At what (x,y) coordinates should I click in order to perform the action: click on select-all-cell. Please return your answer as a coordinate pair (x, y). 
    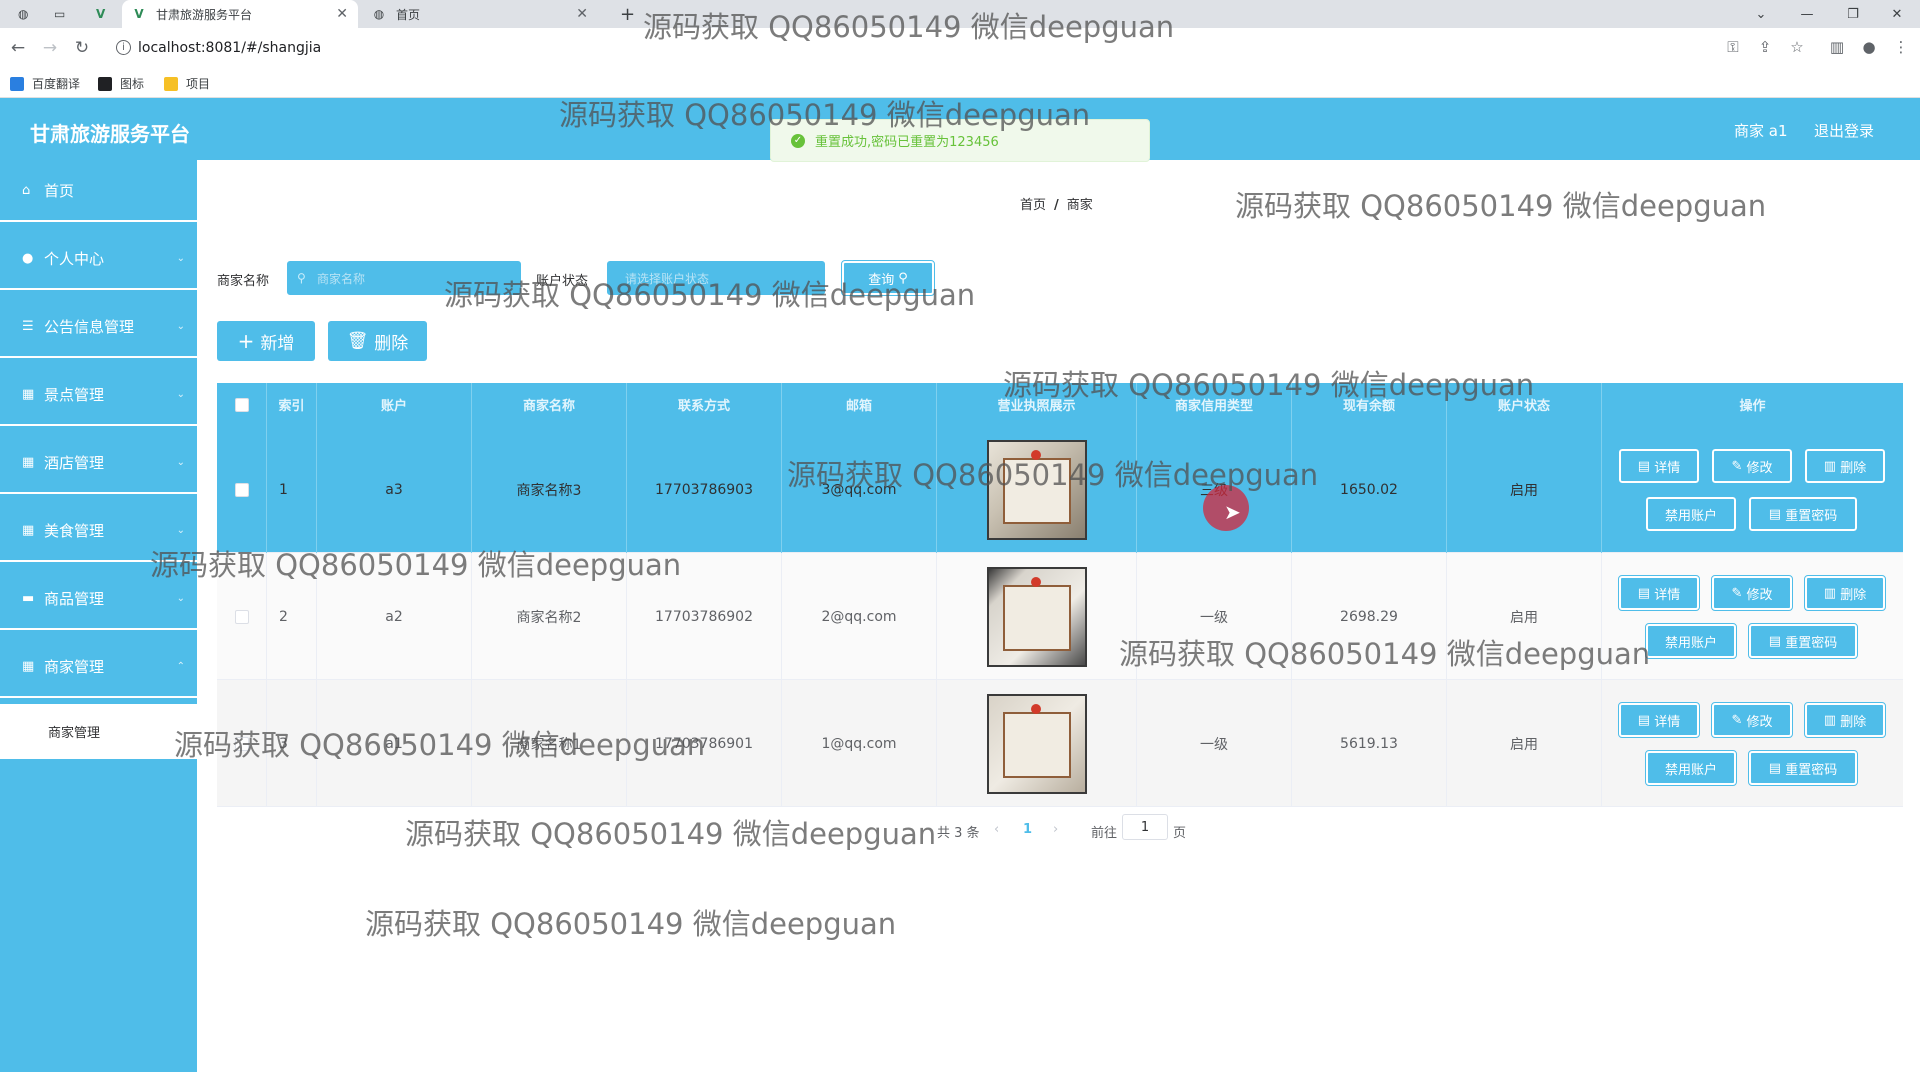
    Looking at the image, I should click on (242, 404).